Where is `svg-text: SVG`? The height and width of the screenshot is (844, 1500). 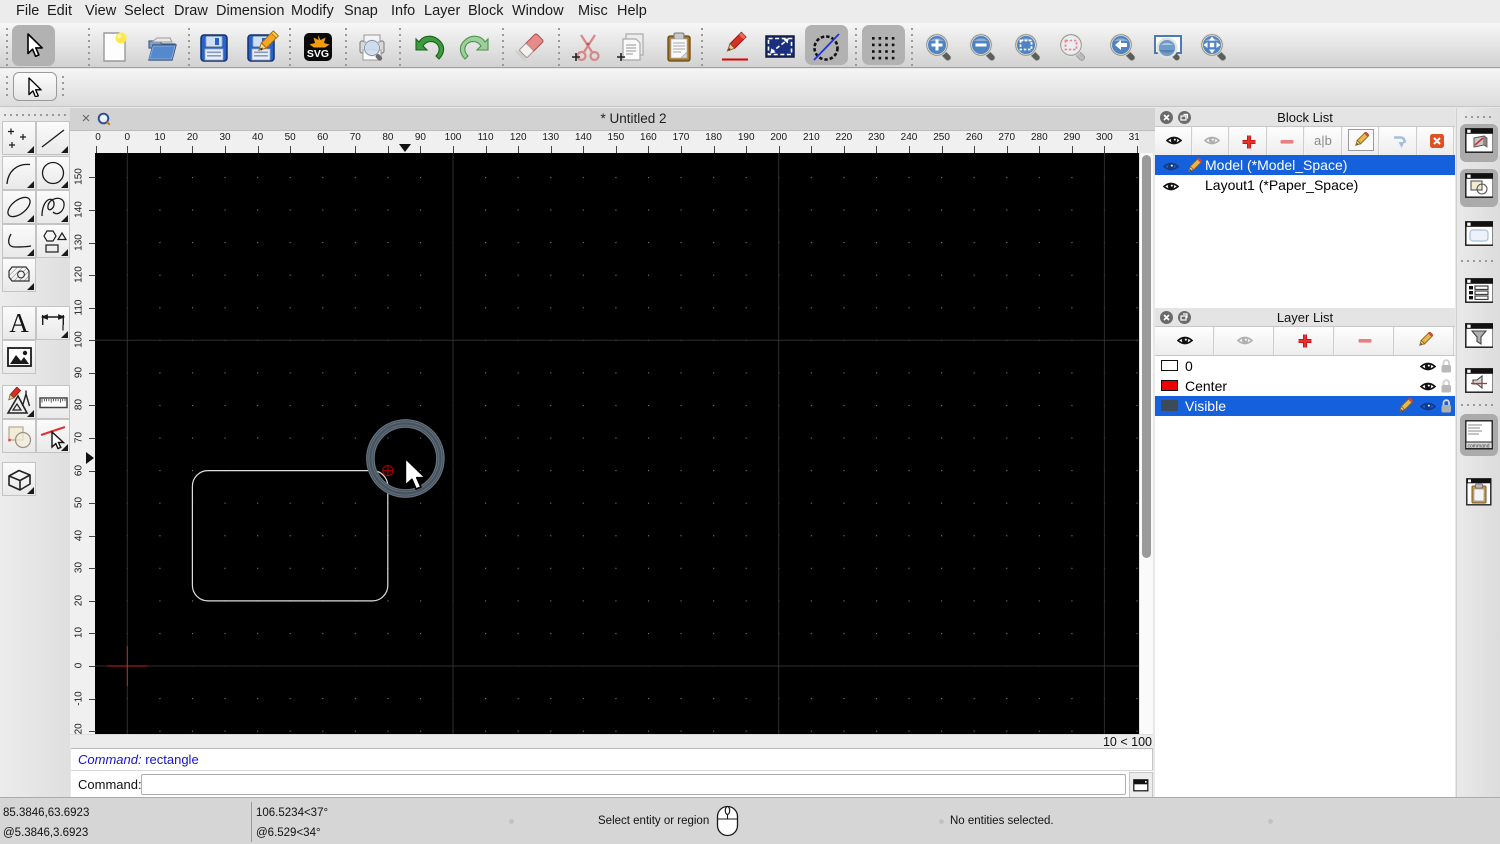 svg-text: SVG is located at coordinates (318, 54).